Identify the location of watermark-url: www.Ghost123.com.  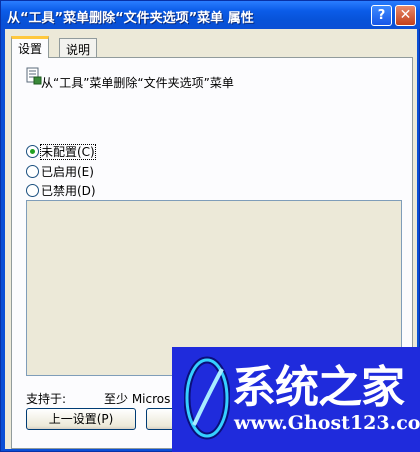
(327, 423).